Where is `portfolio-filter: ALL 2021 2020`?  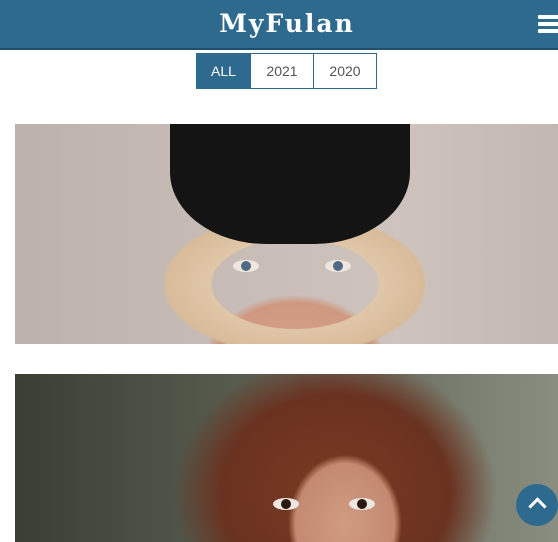
portfolio-filter: ALL 2021 2020 is located at coordinates (286, 71).